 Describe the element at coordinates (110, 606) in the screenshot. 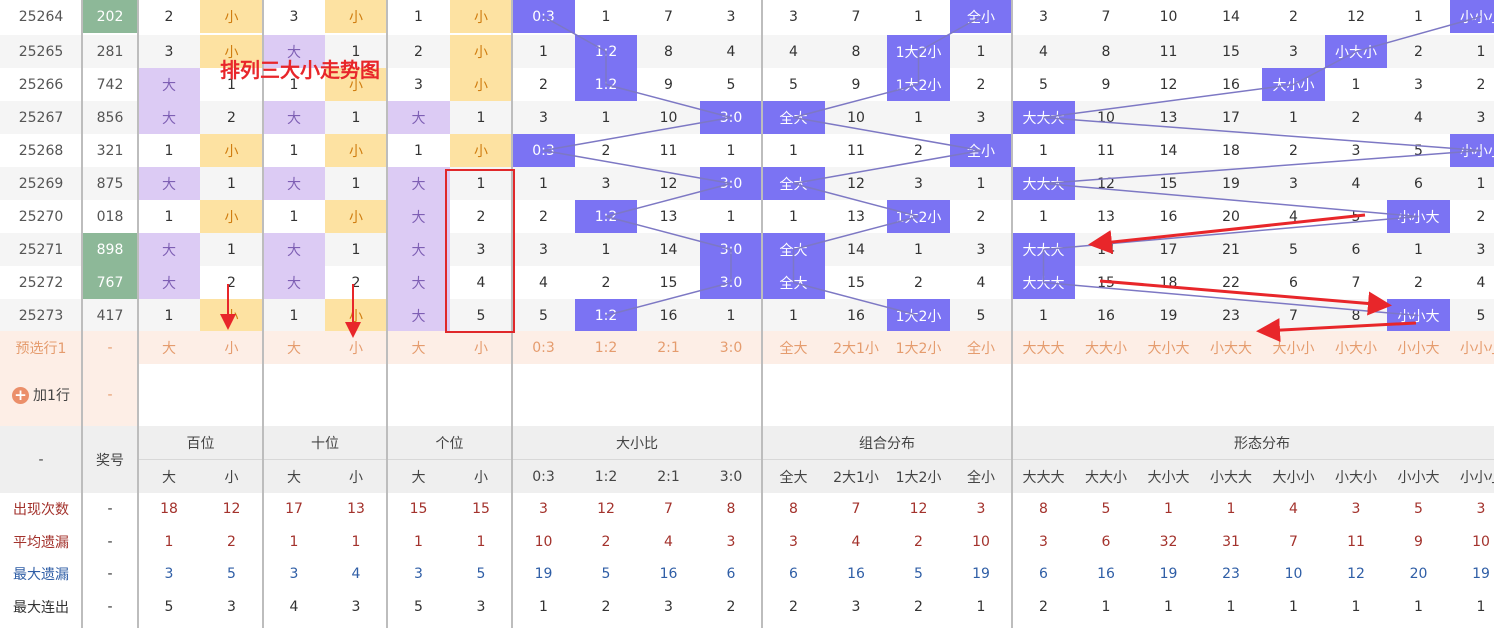

I see `stat-prize: -` at that location.